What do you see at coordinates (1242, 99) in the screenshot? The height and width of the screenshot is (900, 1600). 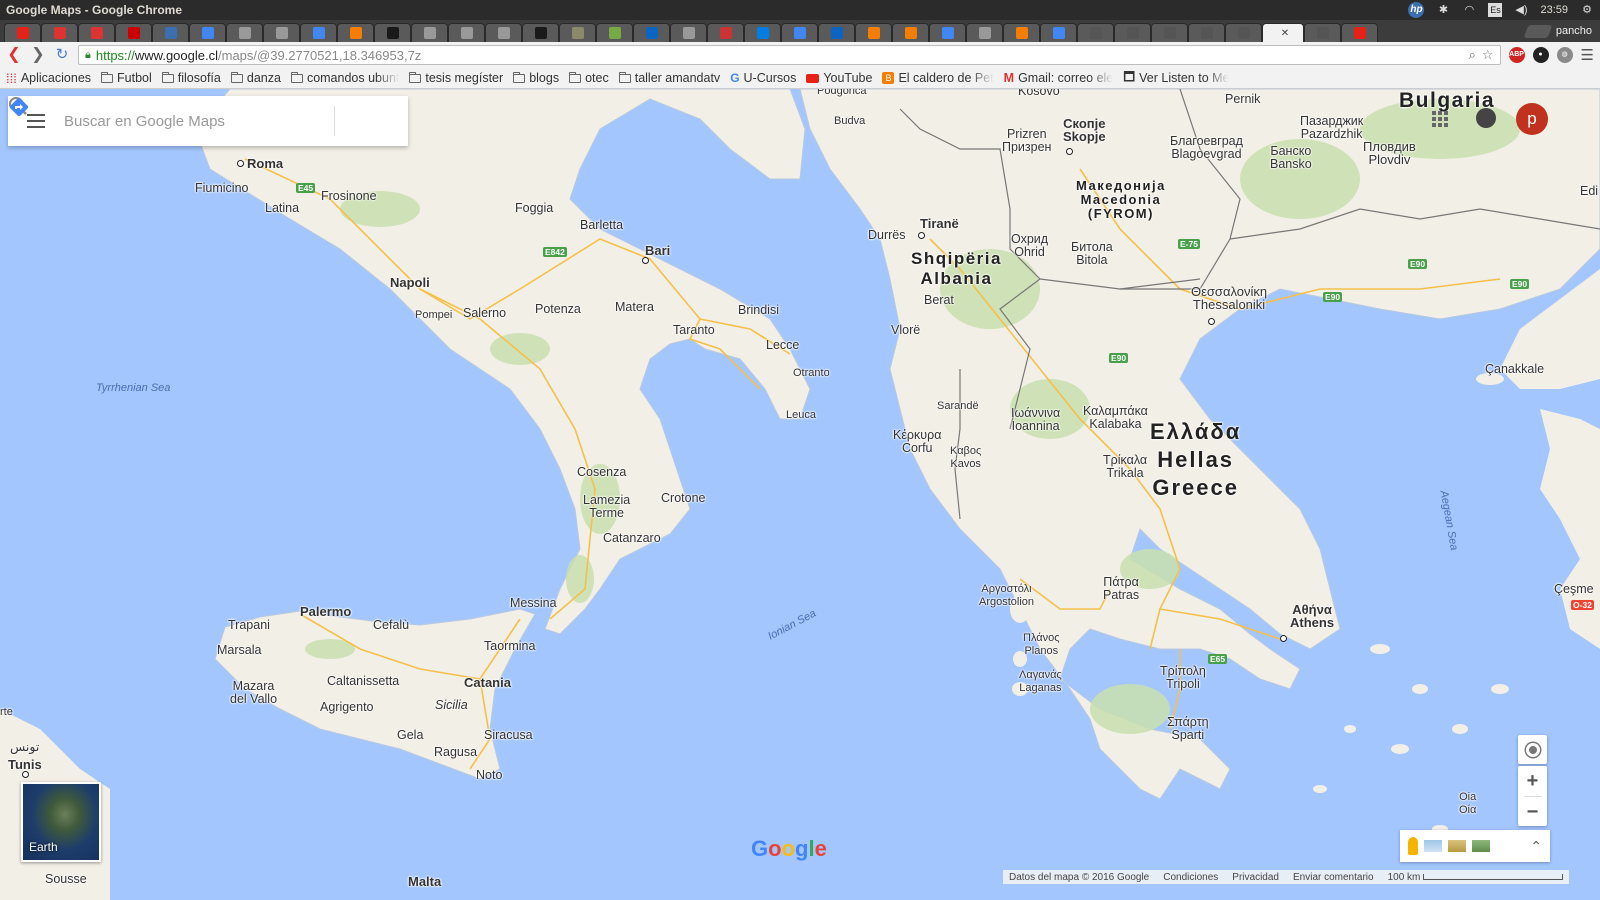 I see `map-label-pernik: Pernik` at bounding box center [1242, 99].